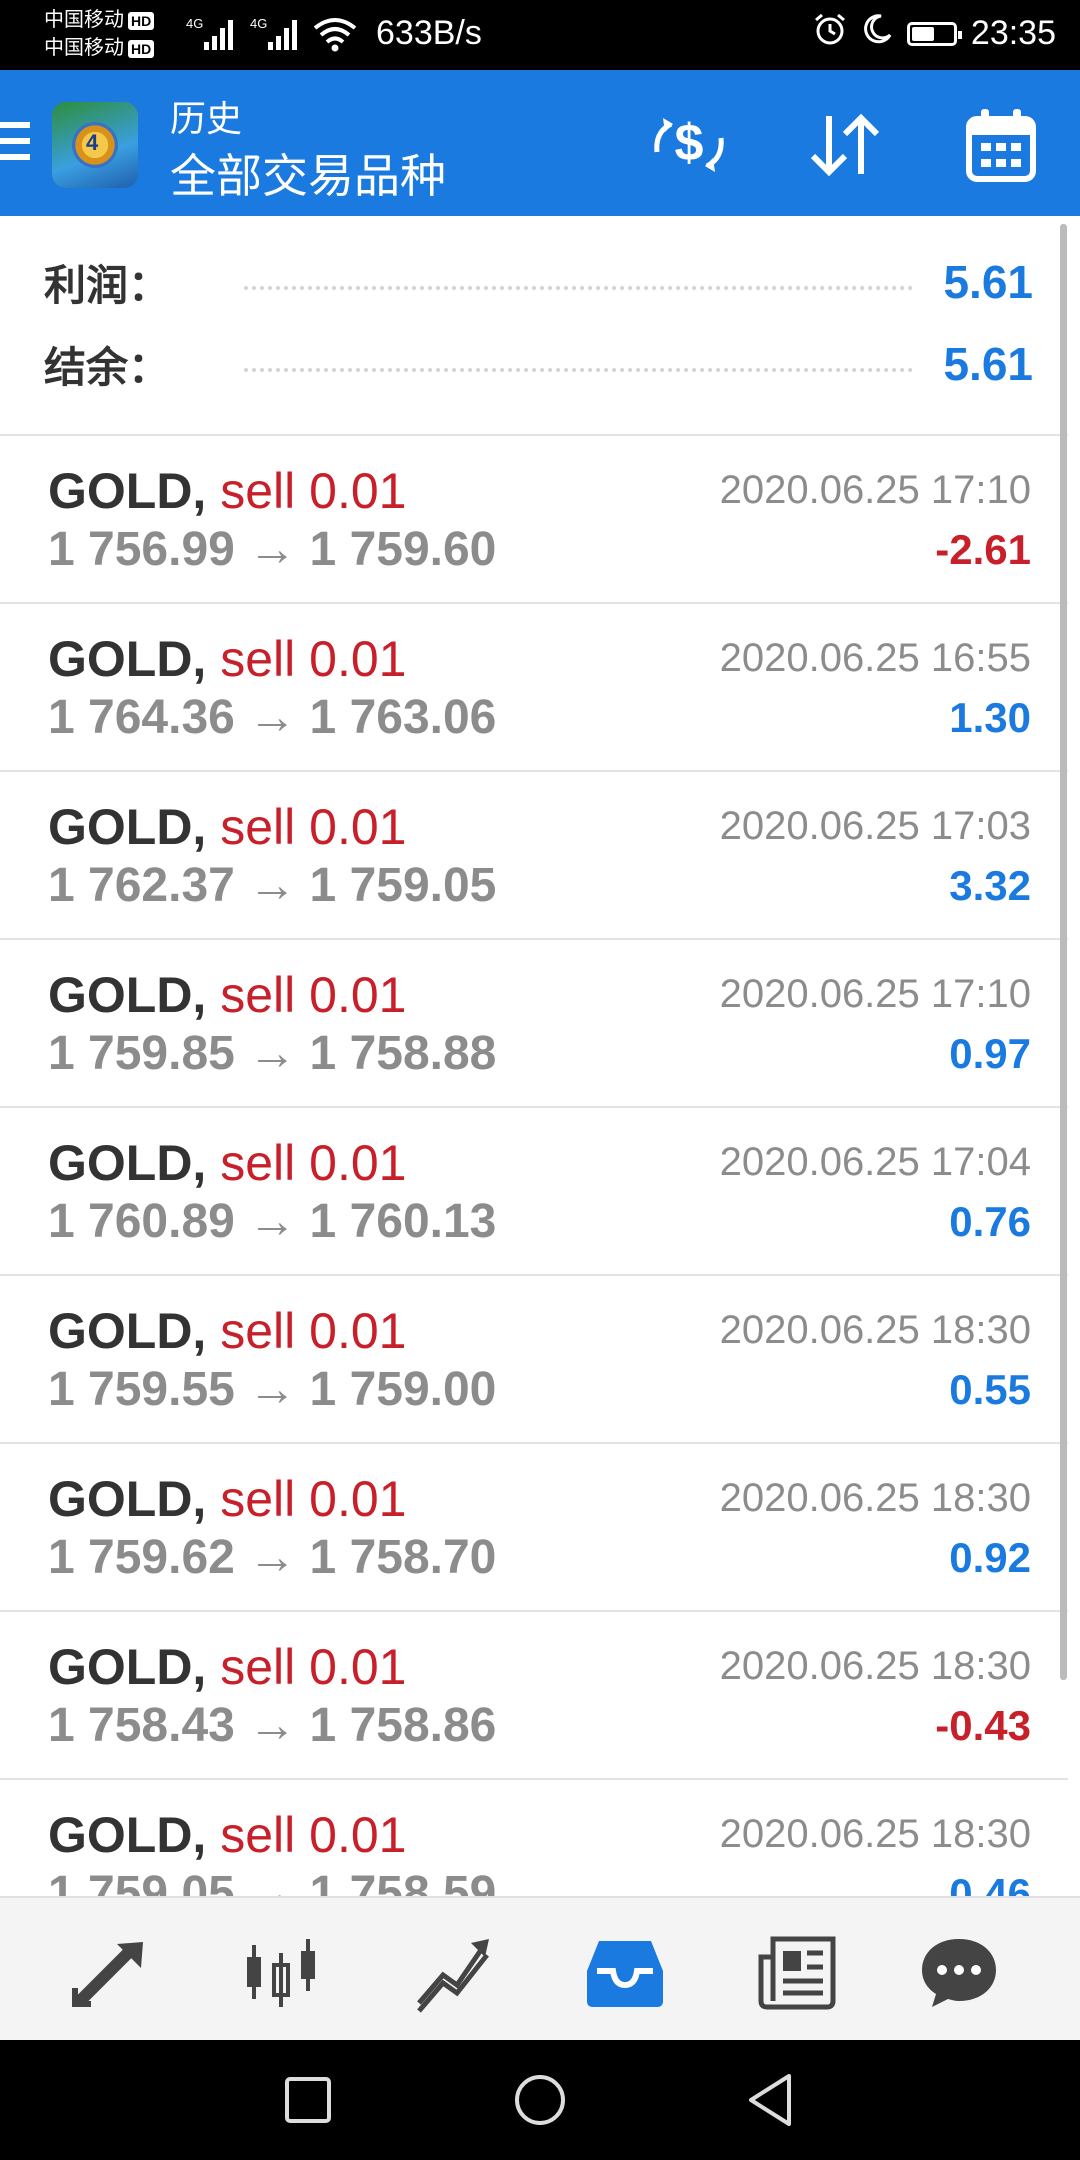 This screenshot has height=2160, width=1080. I want to click on deal-prices: 1 758.43 → 1 758.86, so click(272, 1725).